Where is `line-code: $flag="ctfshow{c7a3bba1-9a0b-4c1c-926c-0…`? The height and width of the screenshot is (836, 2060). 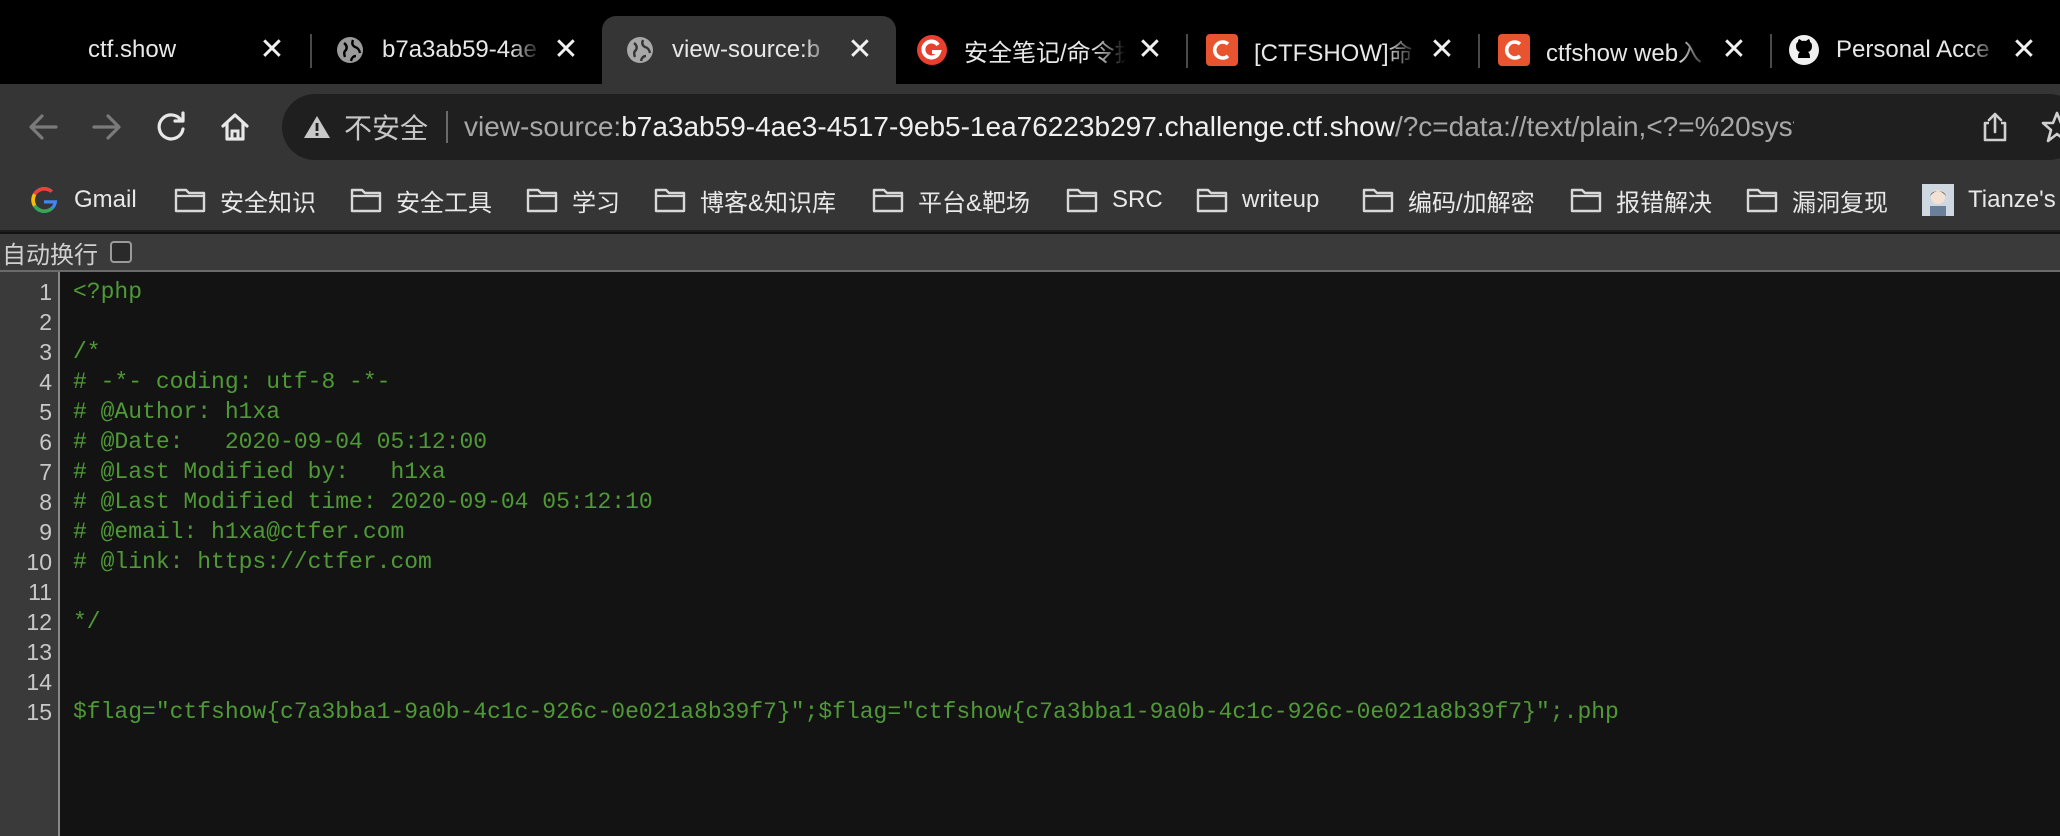
line-code: $flag="ctfshow{c7a3bba1-9a0b-4c1c-926c-0… is located at coordinates (846, 712).